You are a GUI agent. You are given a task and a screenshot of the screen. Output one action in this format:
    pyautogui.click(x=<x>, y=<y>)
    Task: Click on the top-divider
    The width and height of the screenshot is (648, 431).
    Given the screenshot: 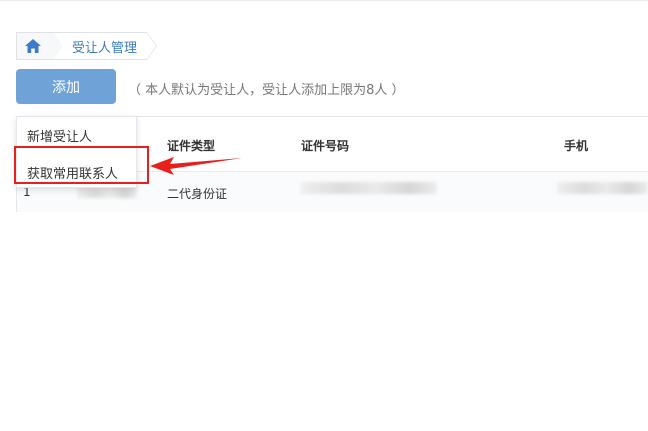 What is the action you would take?
    pyautogui.click(x=324, y=0)
    